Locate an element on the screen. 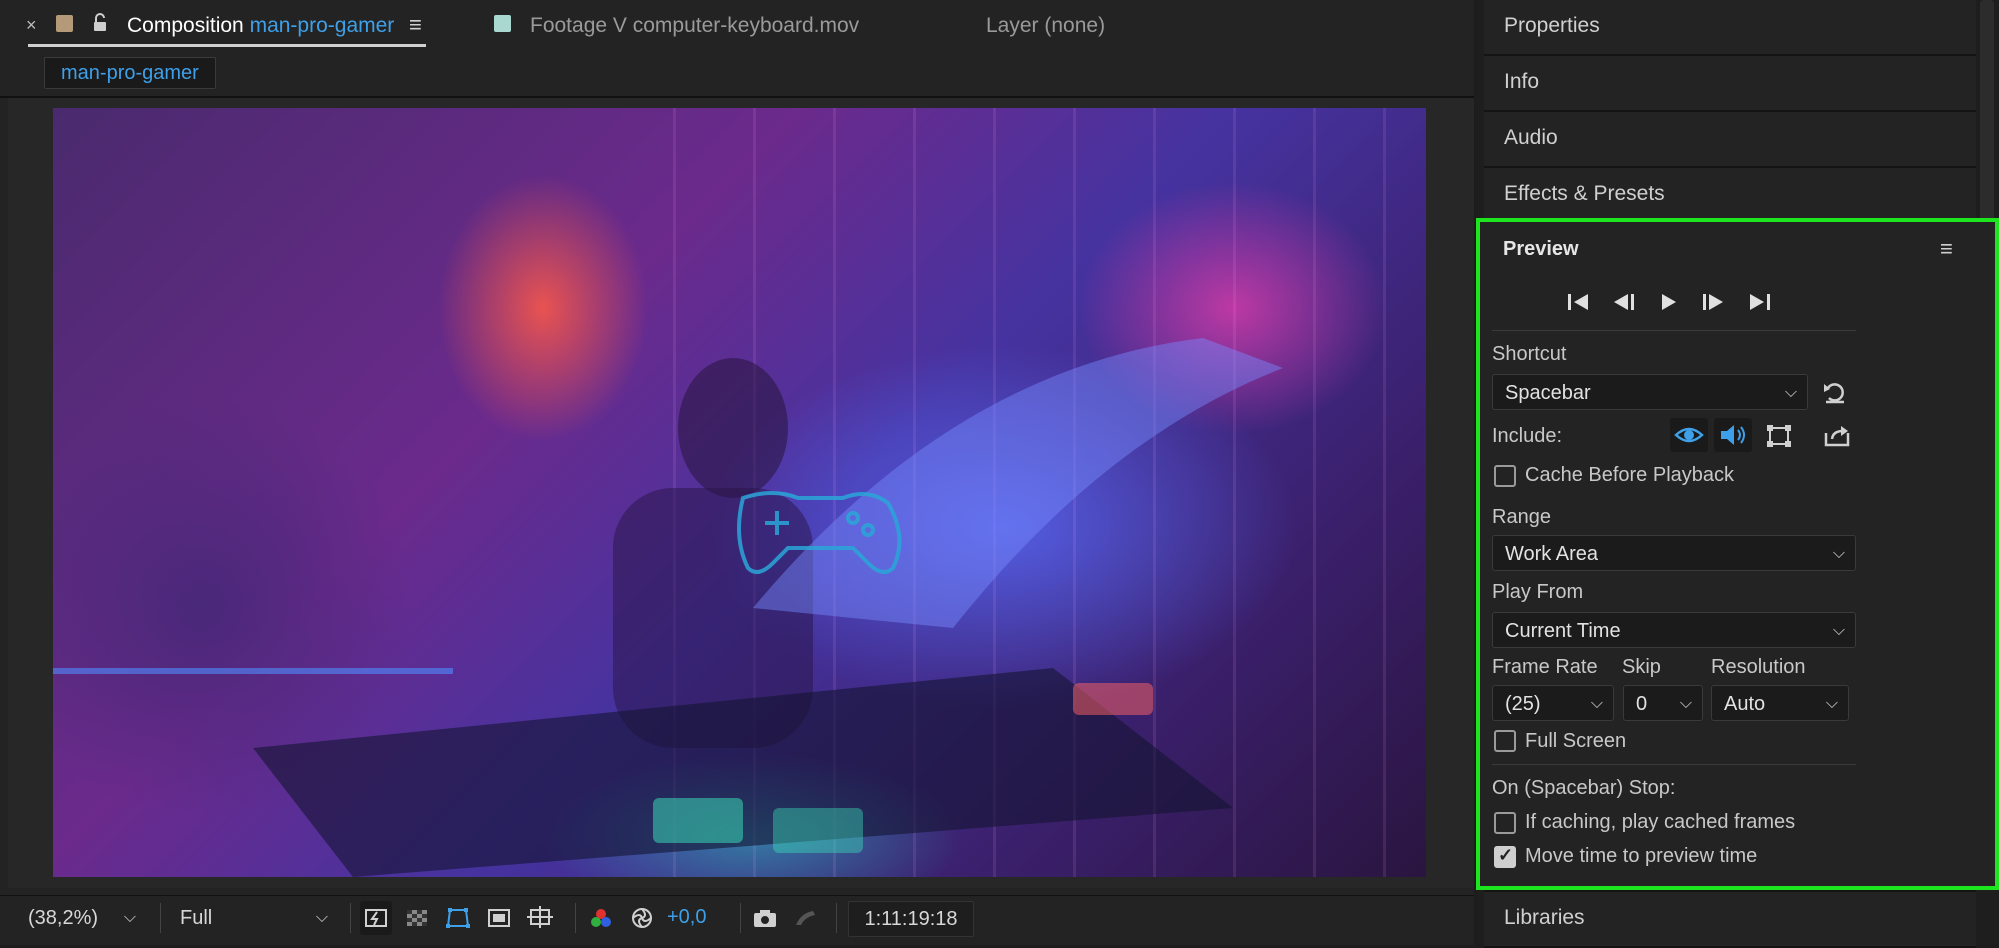 This screenshot has width=1999, height=948. lock-icon is located at coordinates (100, 25).